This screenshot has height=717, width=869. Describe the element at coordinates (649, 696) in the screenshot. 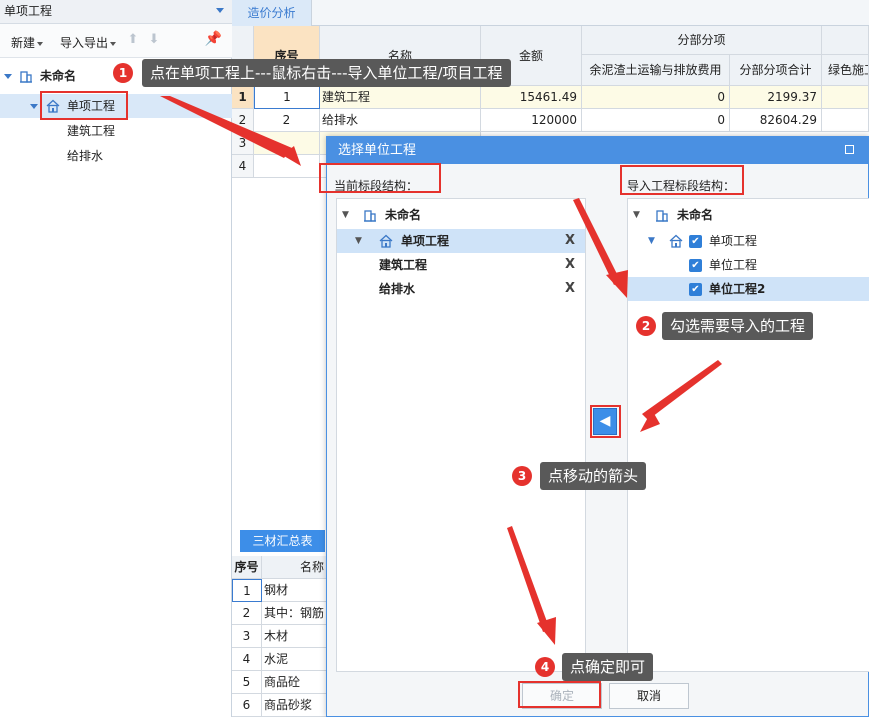

I see `cancel-button: 取消` at that location.